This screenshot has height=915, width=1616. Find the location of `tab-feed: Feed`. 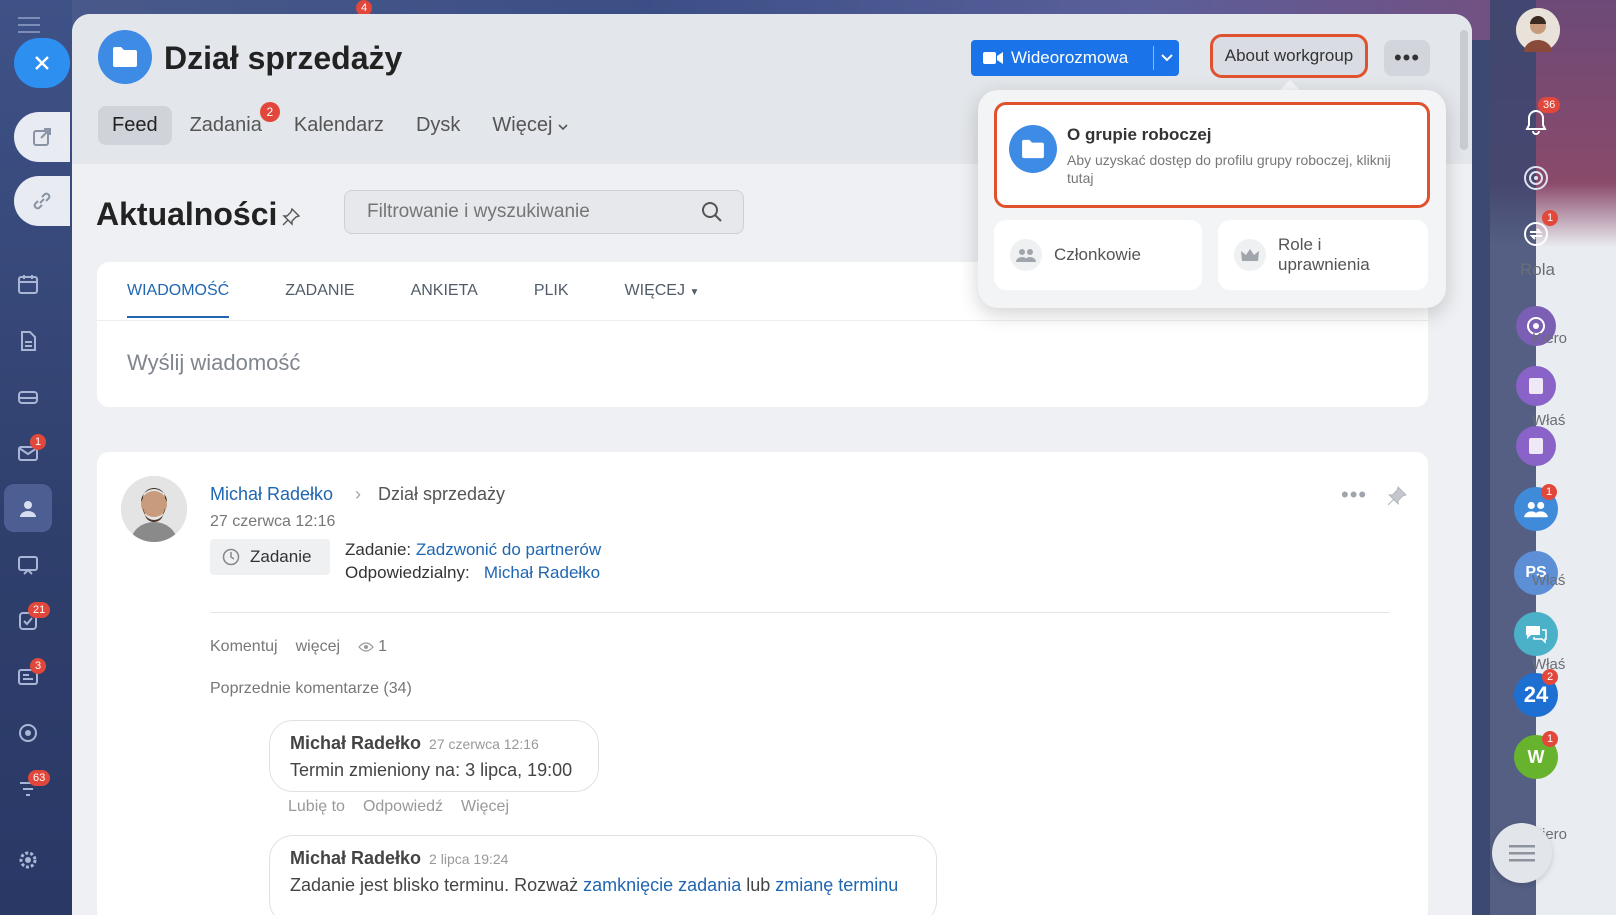

tab-feed: Feed is located at coordinates (135, 125).